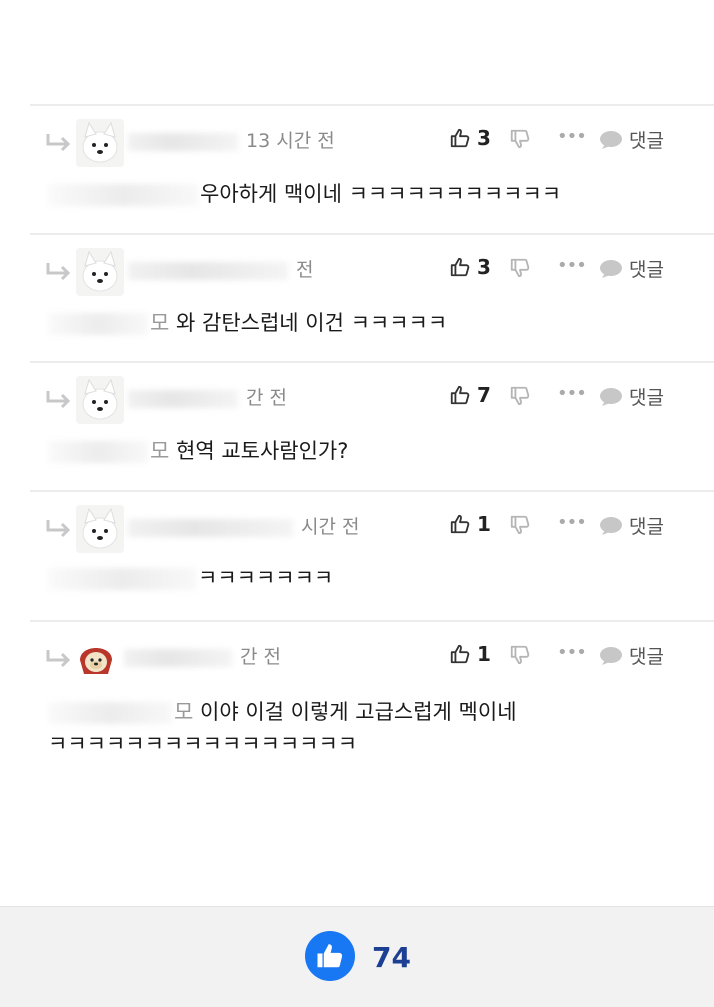  I want to click on comment-text-line2: ㅋㅋㅋㅋㅋㅋㅋㅋㅋㅋㅋㅋㅋㅋㅋㅋ, so click(203, 744).